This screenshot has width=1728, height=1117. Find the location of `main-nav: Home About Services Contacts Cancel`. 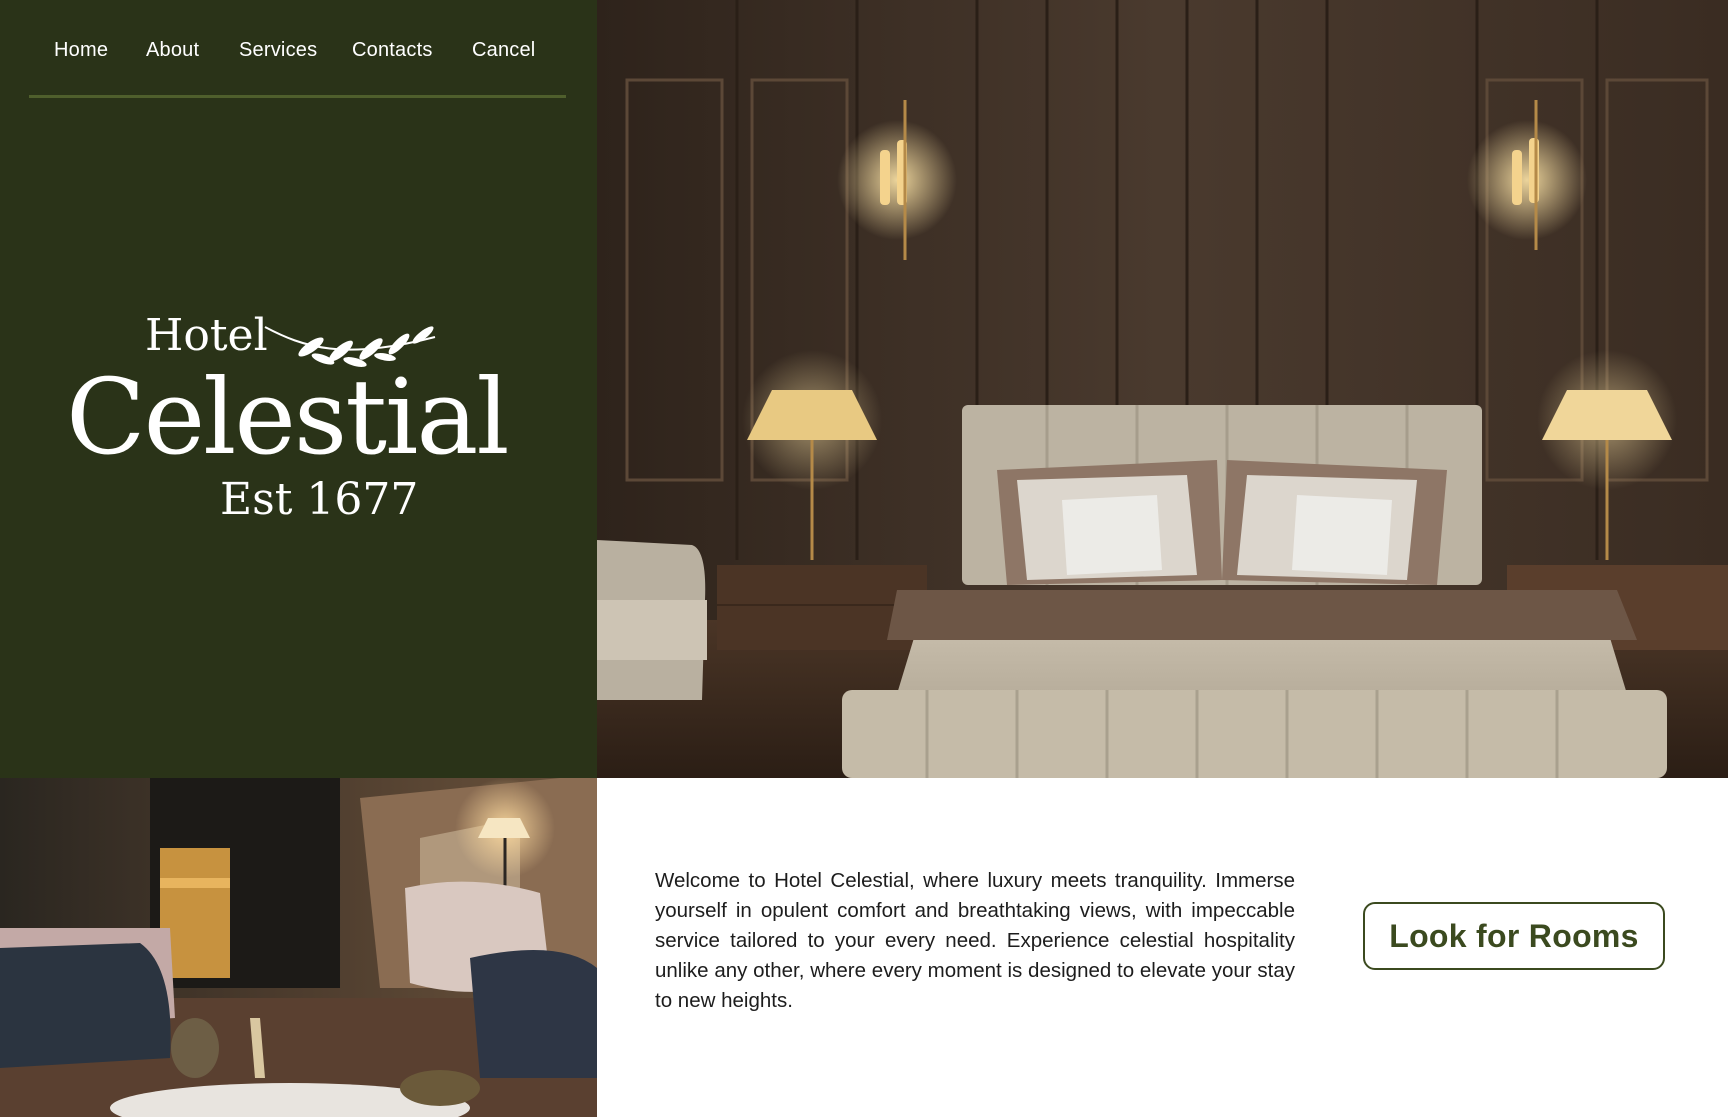

main-nav: Home About Services Contacts Cancel is located at coordinates (298, 50).